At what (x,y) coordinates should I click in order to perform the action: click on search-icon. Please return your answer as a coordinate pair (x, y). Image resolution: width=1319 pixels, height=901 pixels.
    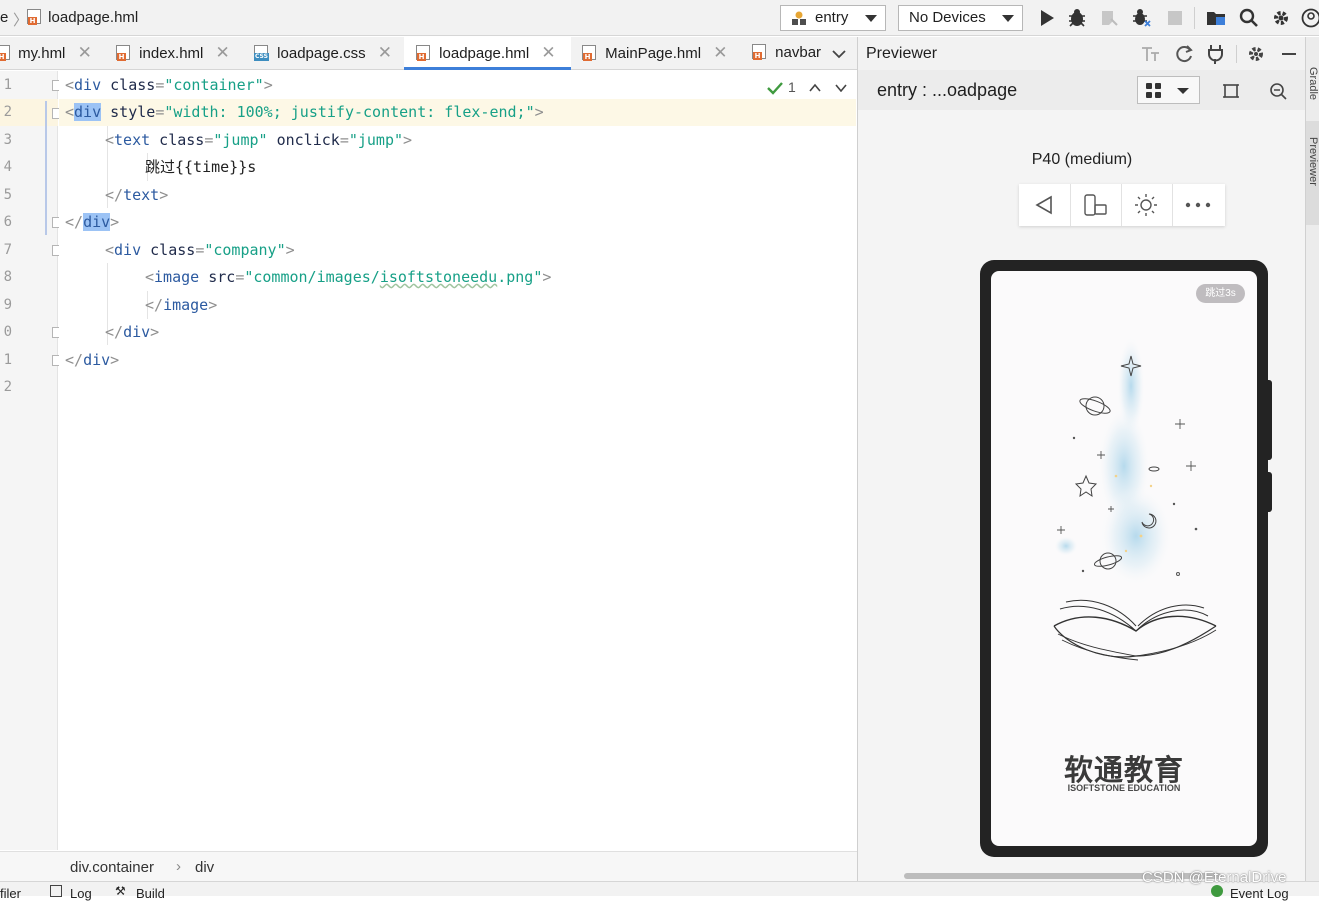
    Looking at the image, I should click on (1249, 18).